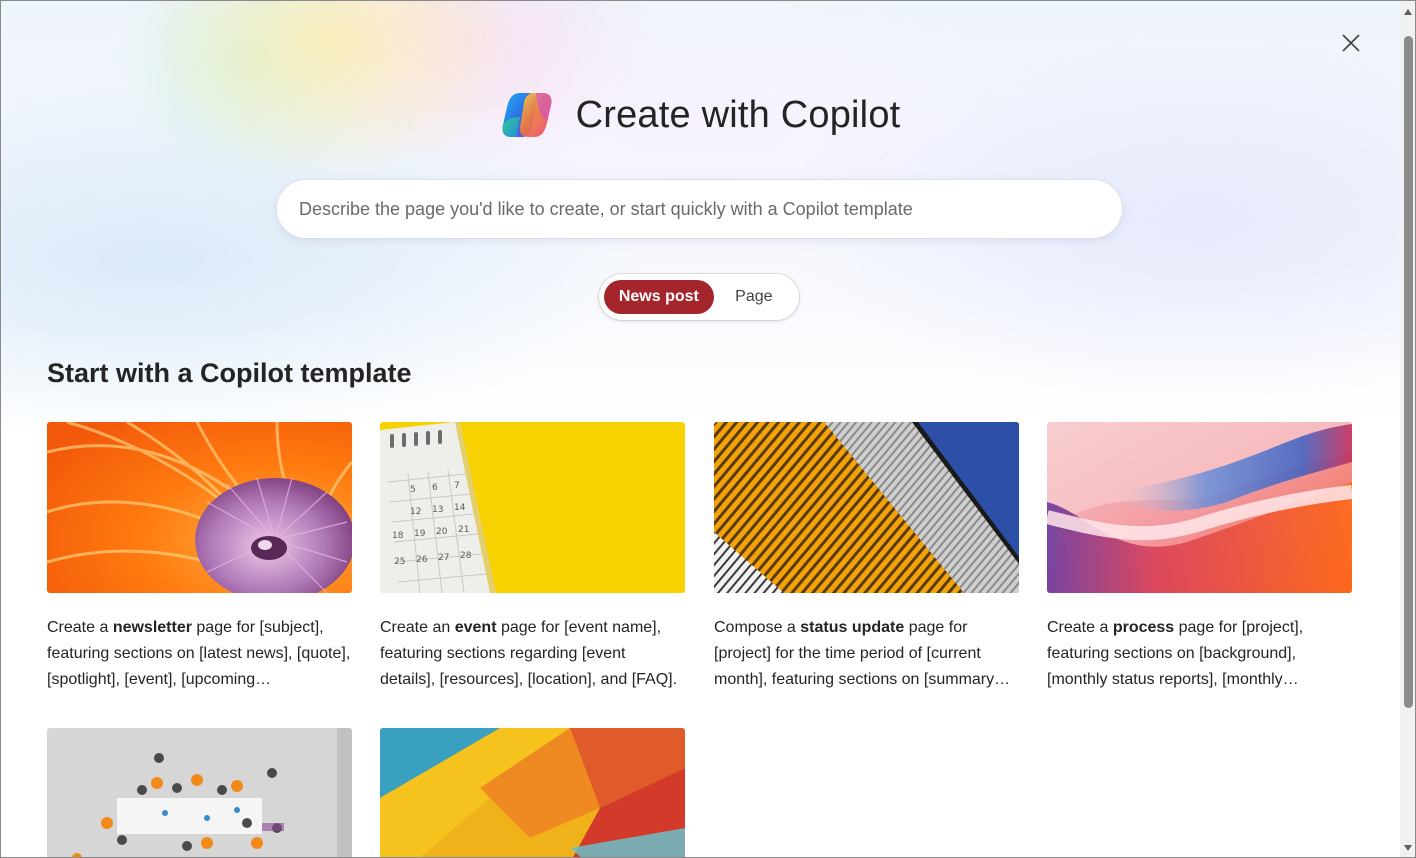  I want to click on close-button, so click(1351, 43).